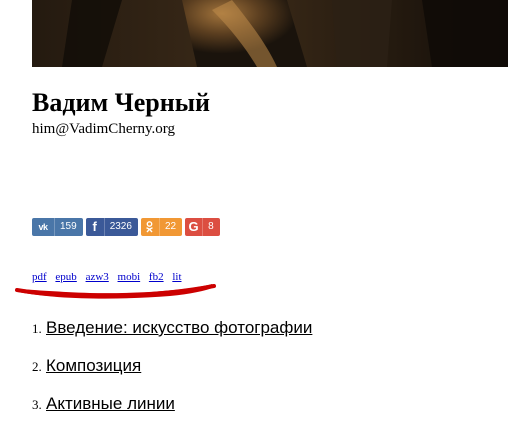 The height and width of the screenshot is (426, 508). What do you see at coordinates (211, 227) in the screenshot?
I see `share-count: 8` at bounding box center [211, 227].